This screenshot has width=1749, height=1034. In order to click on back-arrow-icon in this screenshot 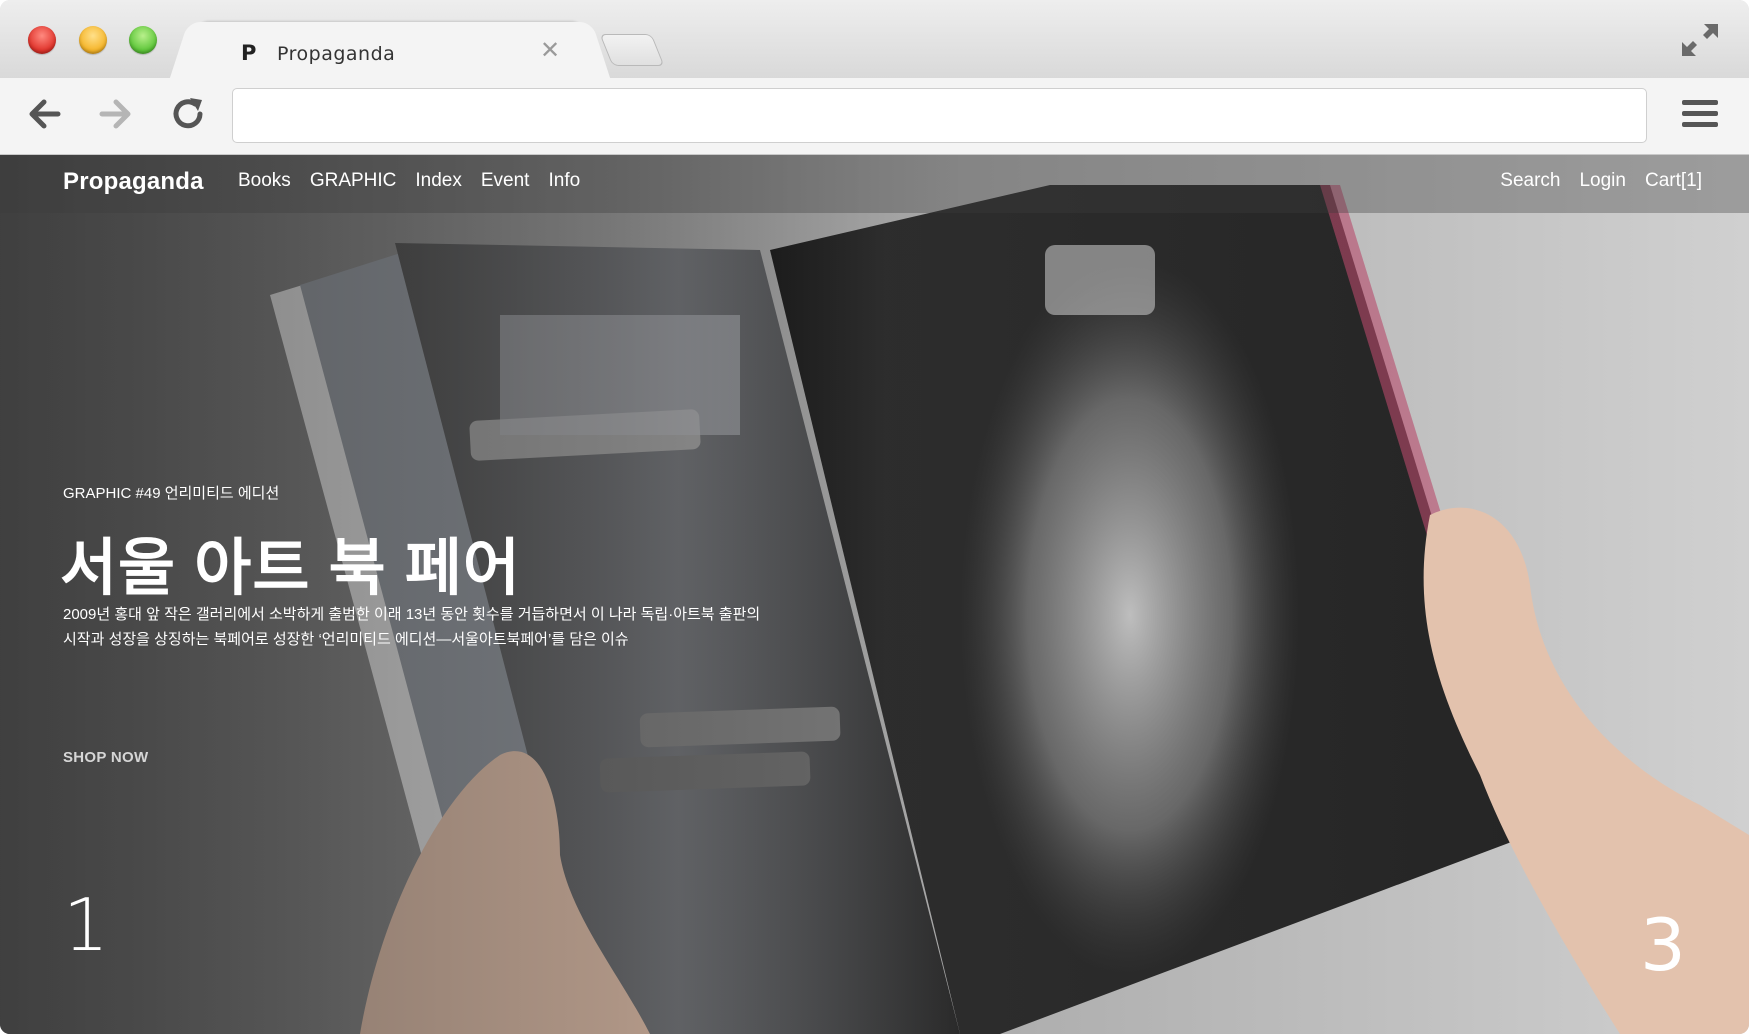, I will do `click(44, 114)`.